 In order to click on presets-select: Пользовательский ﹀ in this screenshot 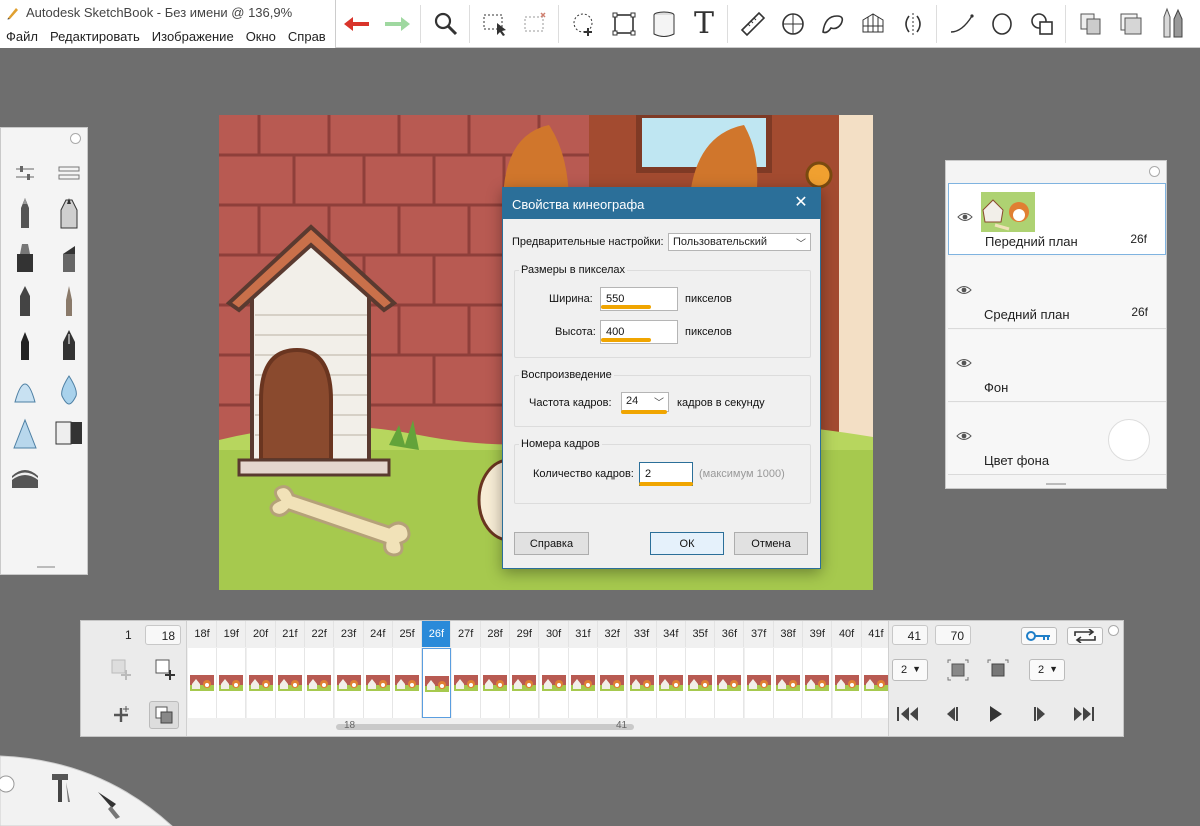, I will do `click(739, 242)`.